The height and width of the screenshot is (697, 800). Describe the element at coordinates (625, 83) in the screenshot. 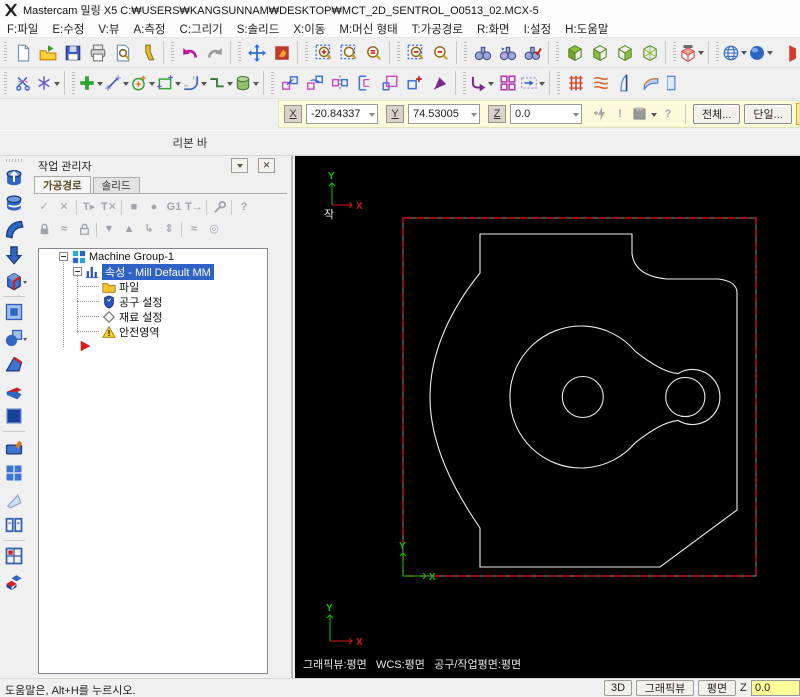

I see `surface-draft-button` at that location.